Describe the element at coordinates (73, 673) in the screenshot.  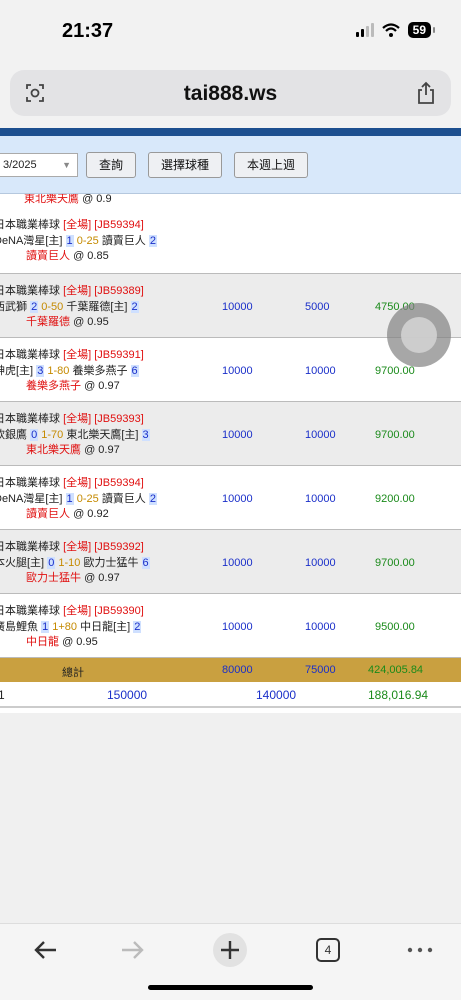
I see `total-label: 總計` at that location.